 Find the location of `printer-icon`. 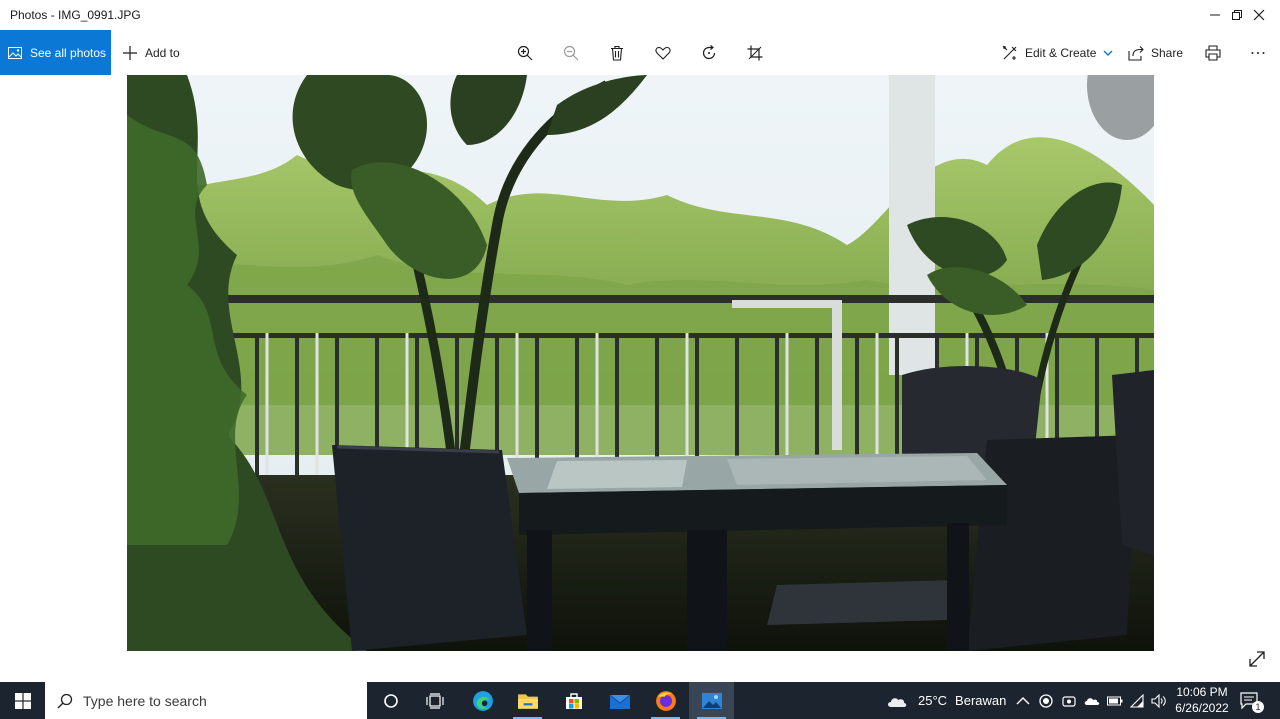

printer-icon is located at coordinates (1213, 52).